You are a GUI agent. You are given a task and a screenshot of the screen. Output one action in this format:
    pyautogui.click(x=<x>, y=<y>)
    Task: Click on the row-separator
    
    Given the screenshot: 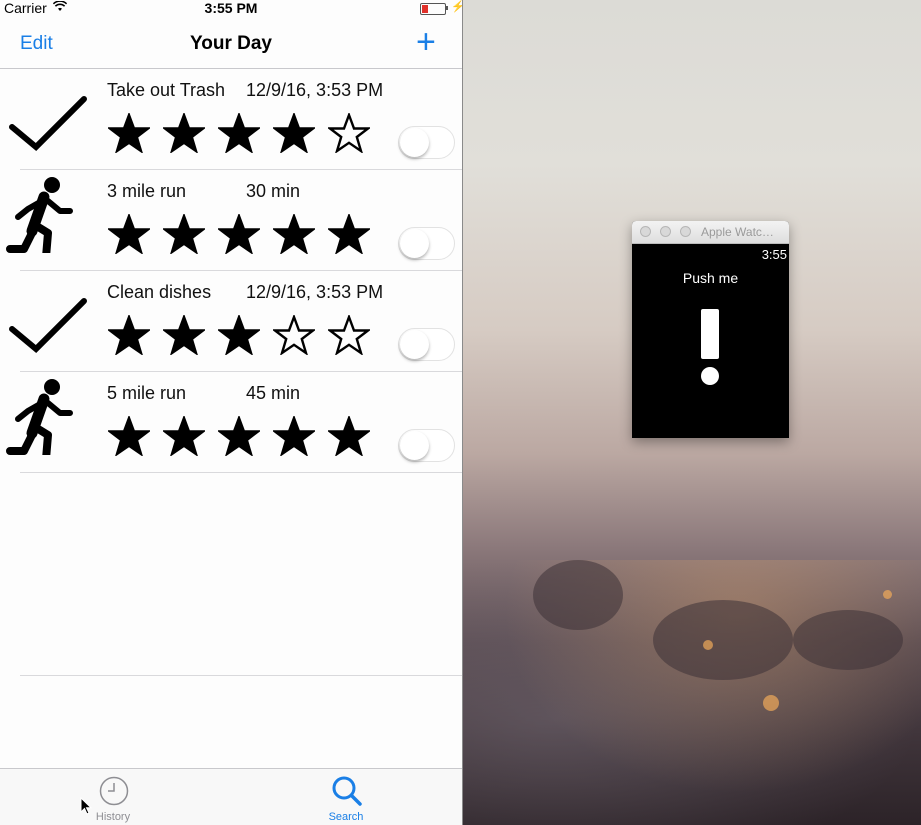 What is the action you would take?
    pyautogui.click(x=241, y=472)
    